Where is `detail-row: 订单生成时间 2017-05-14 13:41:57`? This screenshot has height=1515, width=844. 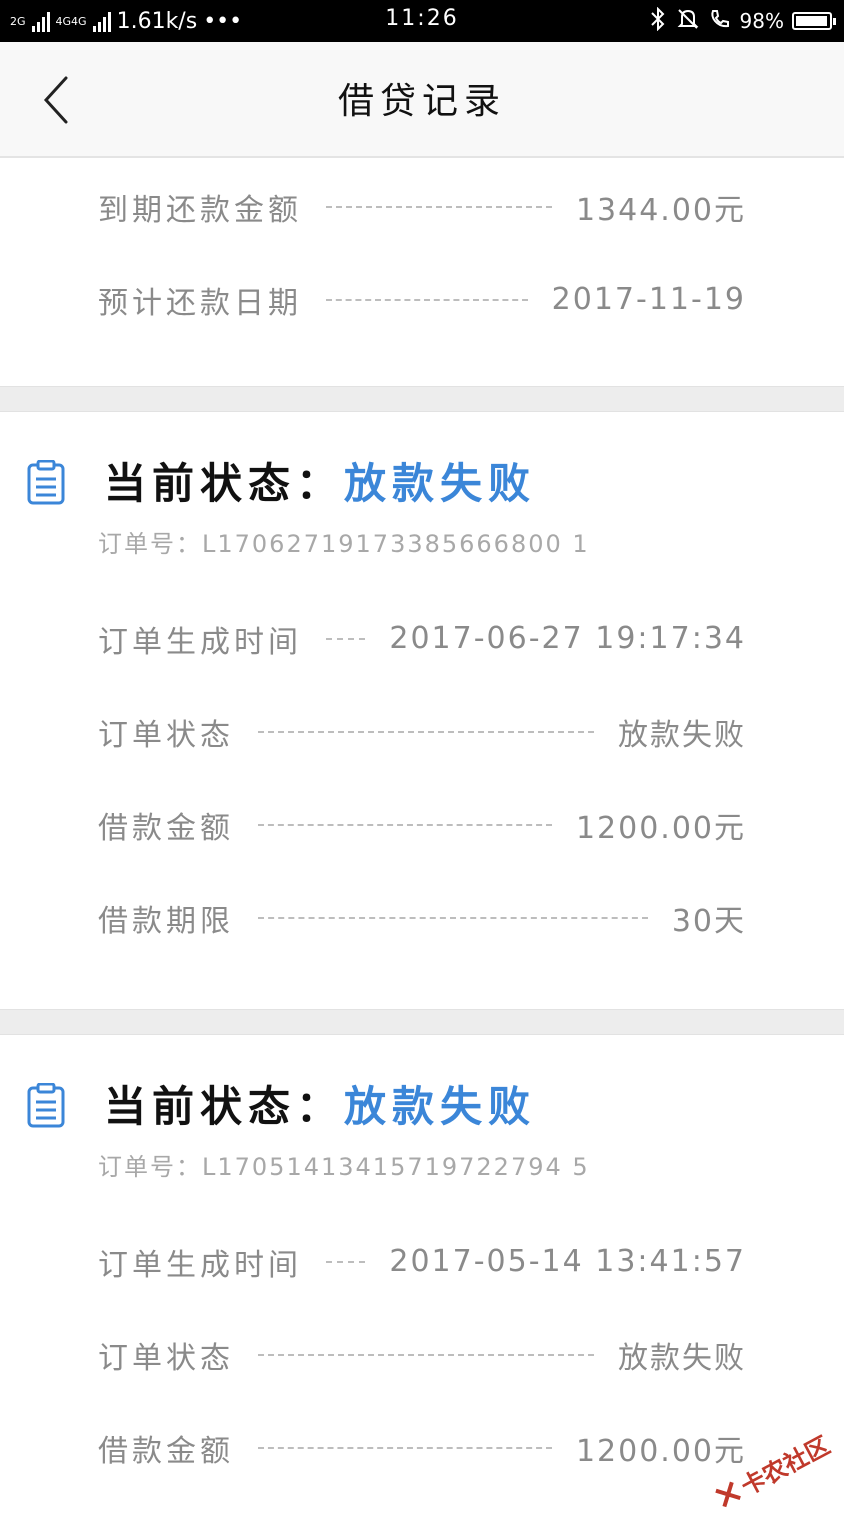 detail-row: 订单生成时间 2017-05-14 13:41:57 is located at coordinates (422, 1261).